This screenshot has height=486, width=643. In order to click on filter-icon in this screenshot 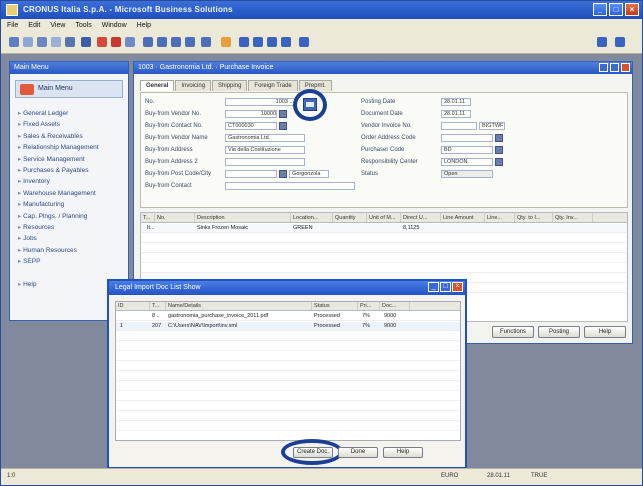, I will do `click(86, 42)`.